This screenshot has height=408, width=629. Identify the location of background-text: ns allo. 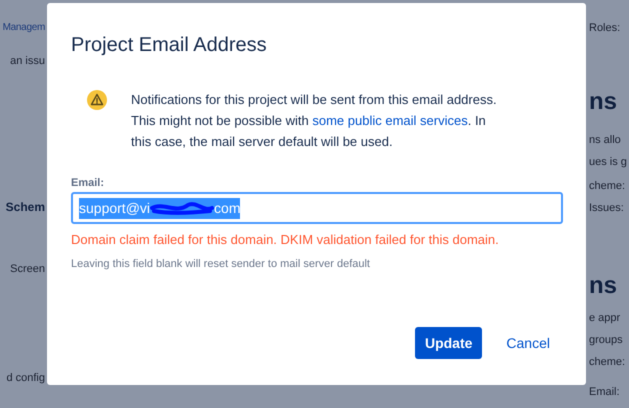
(605, 140).